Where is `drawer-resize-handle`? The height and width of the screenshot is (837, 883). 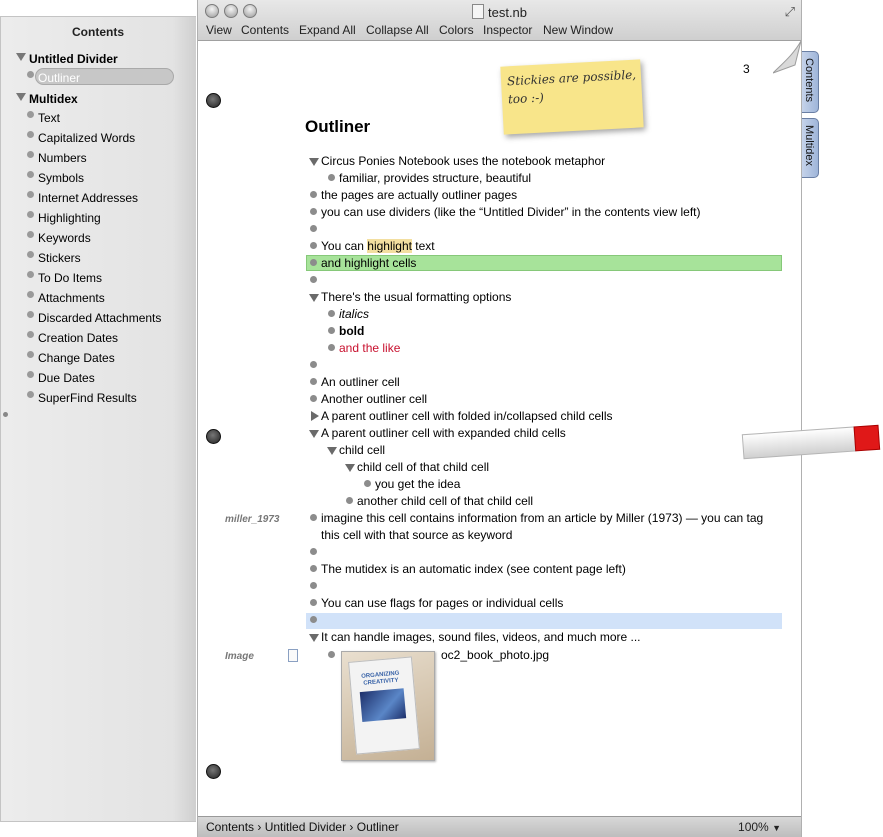 drawer-resize-handle is located at coordinates (5, 414).